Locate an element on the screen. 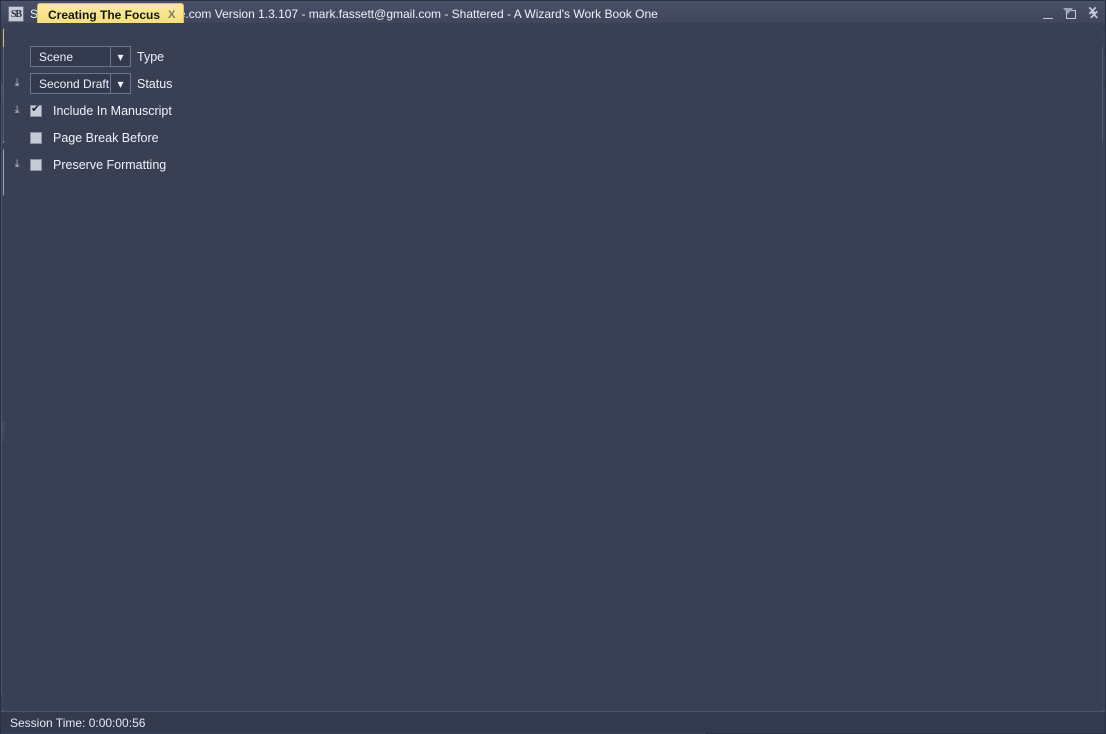  type-label: Type is located at coordinates (151, 56).